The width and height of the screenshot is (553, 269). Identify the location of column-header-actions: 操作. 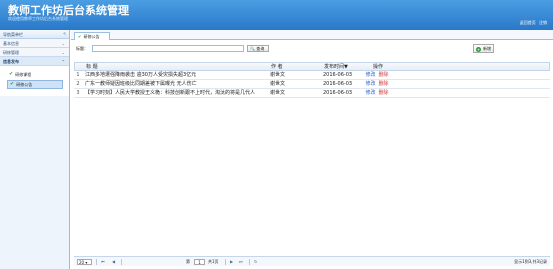
(377, 67).